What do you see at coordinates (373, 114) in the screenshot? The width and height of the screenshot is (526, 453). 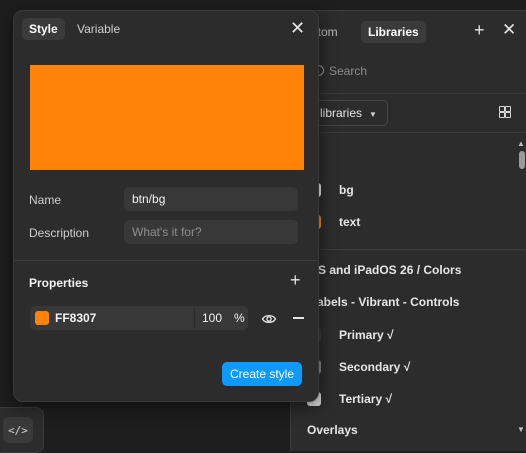 I see `chevron-down-icon: ▼` at bounding box center [373, 114].